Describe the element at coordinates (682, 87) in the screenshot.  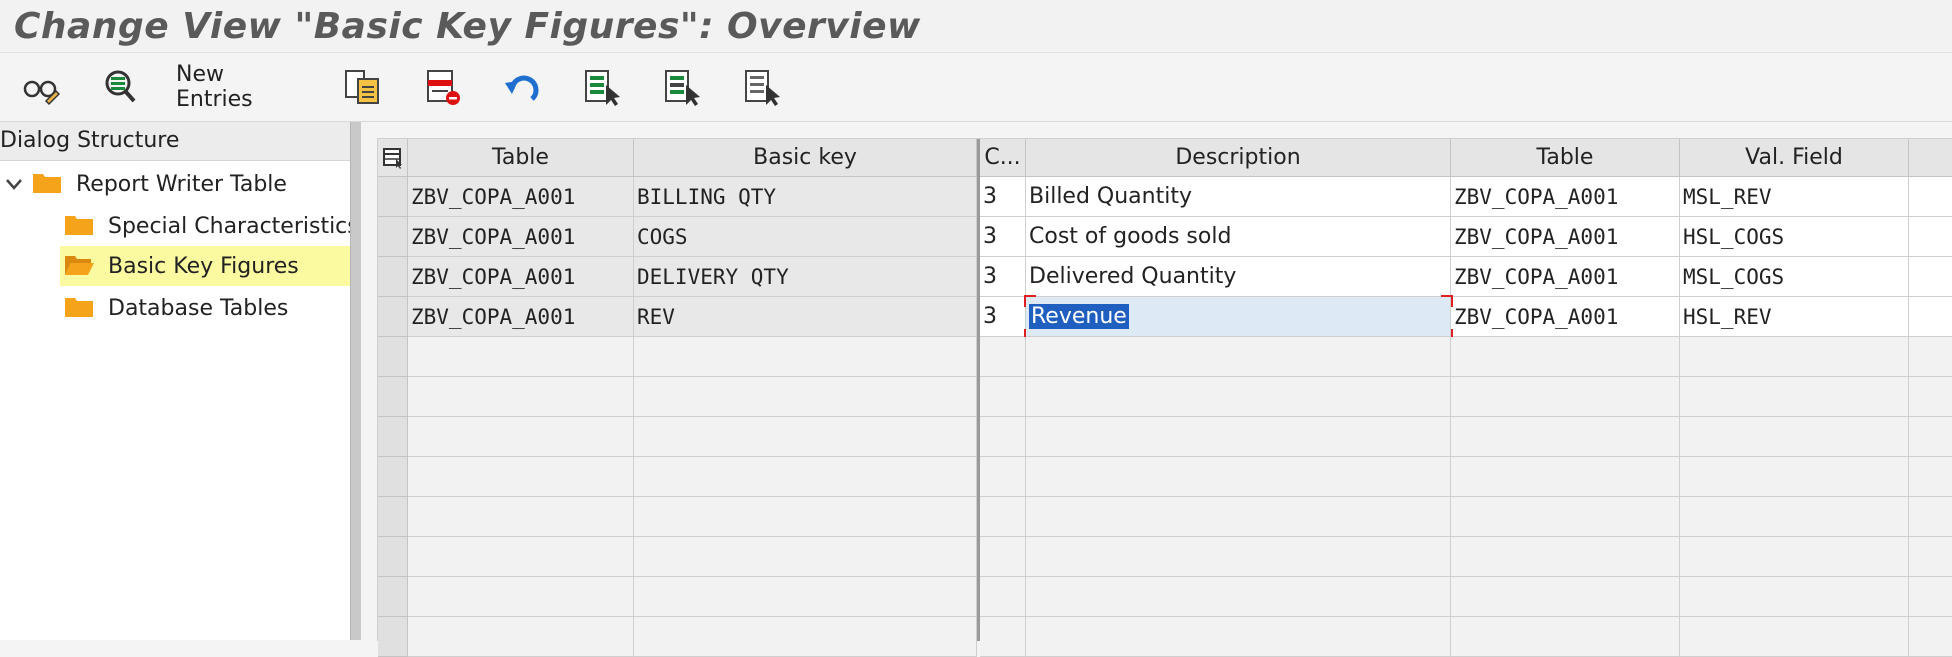
I see `select-block-icon` at that location.